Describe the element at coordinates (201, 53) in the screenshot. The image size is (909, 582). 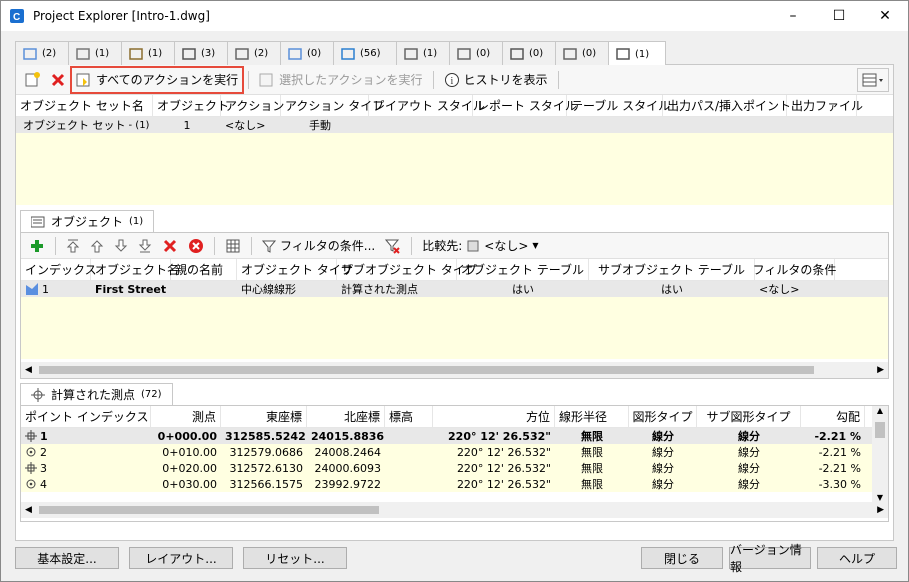
I see `tab-sample-line: (3)` at that location.